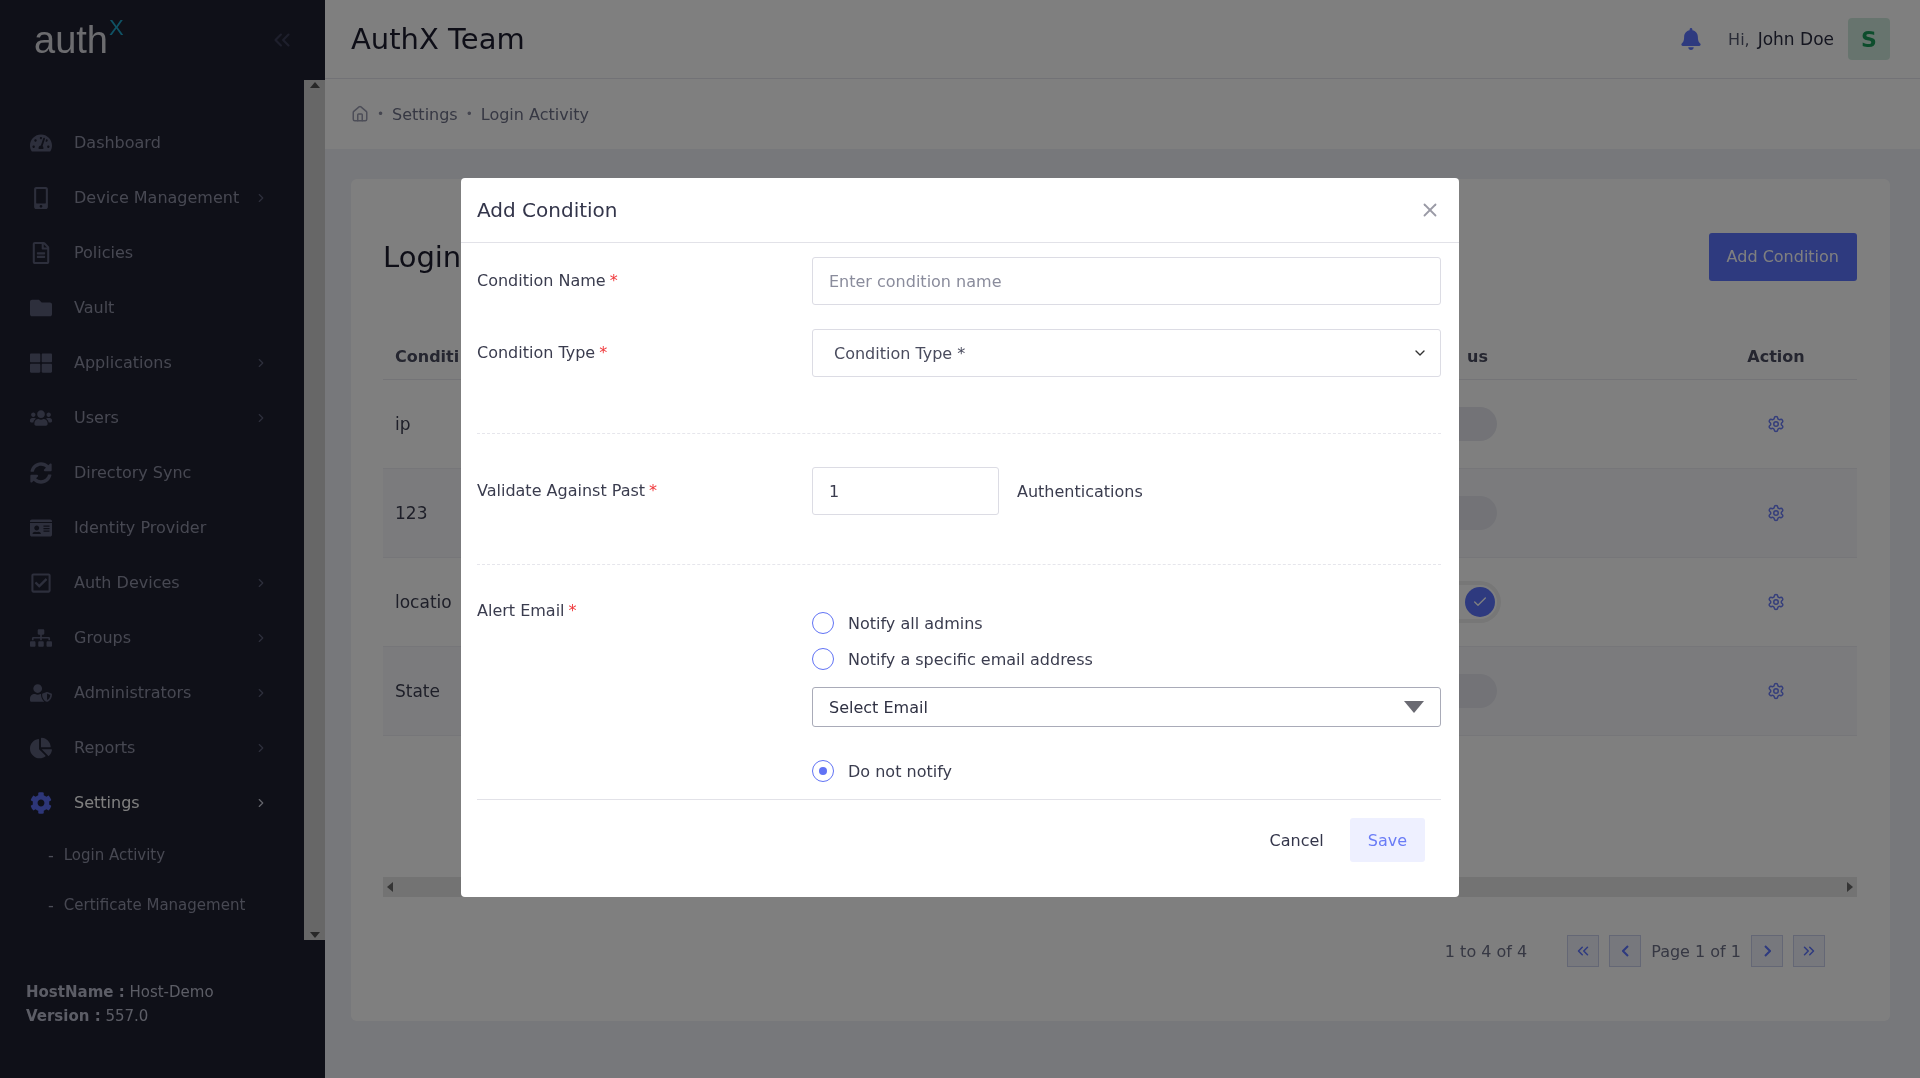  Describe the element at coordinates (314, 935) in the screenshot. I see `down-arrow-icon` at that location.